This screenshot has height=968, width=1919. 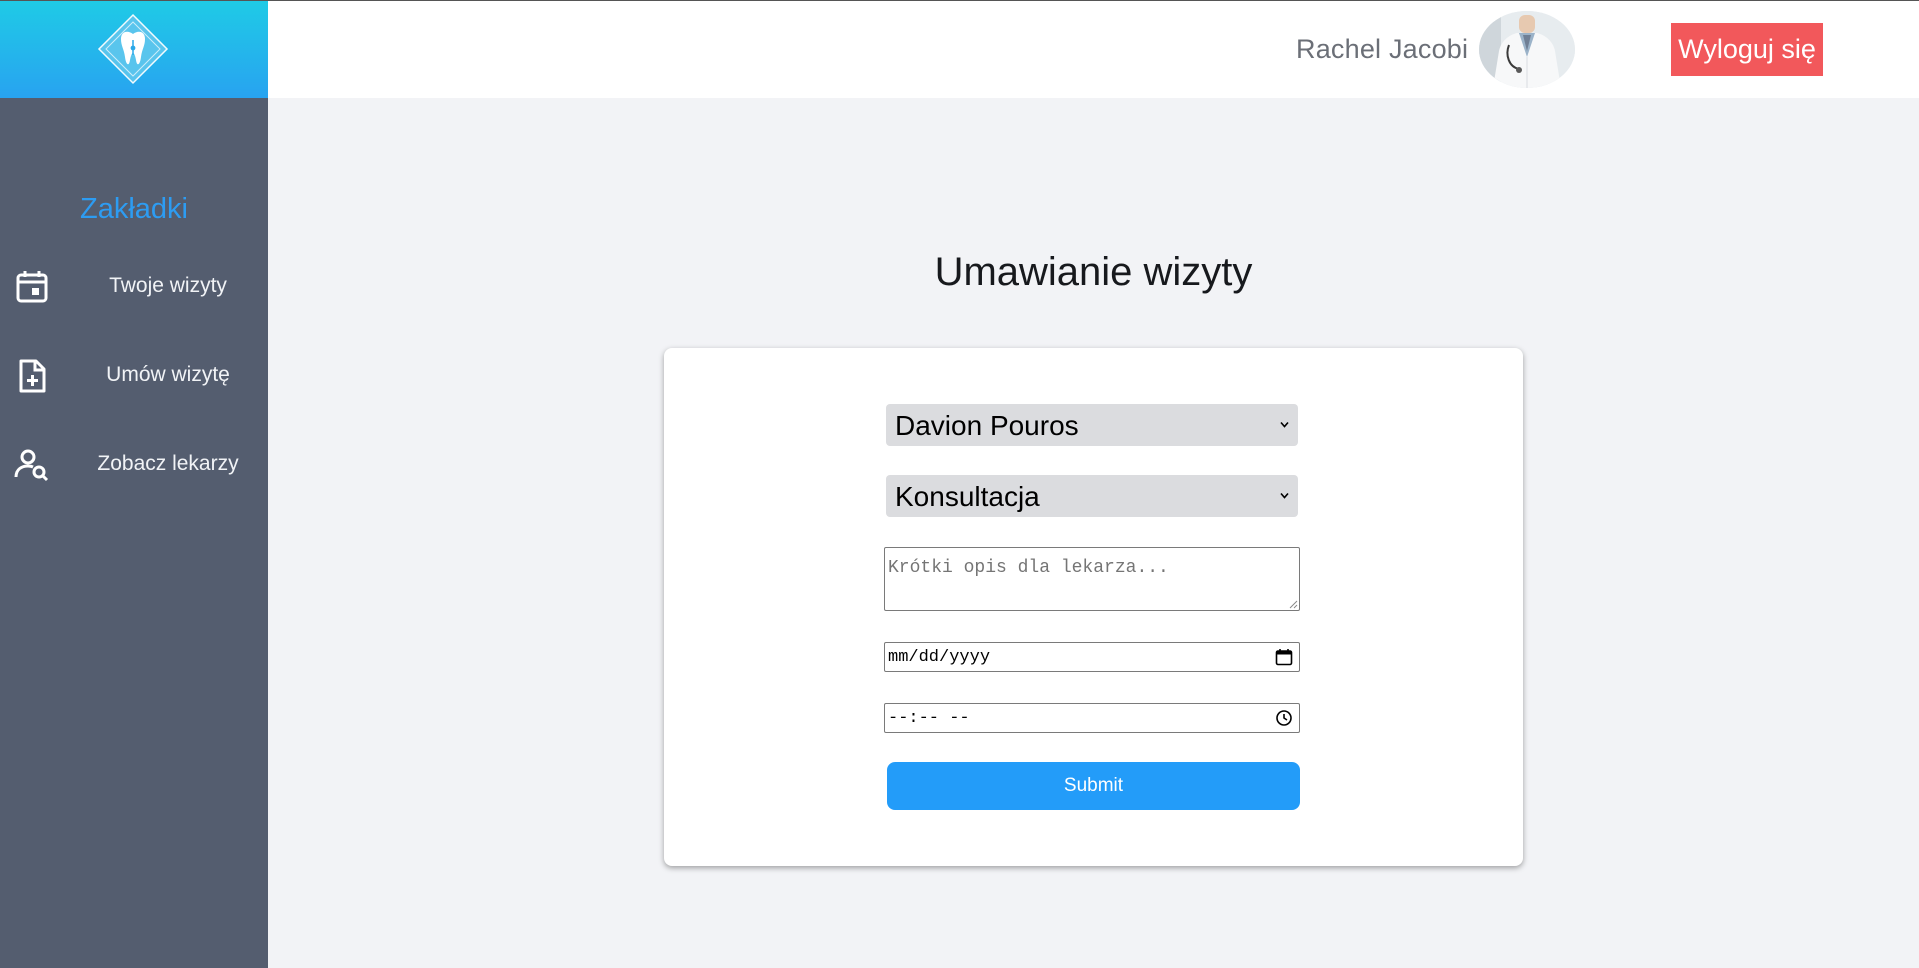 What do you see at coordinates (1382, 49) in the screenshot?
I see `user-name: Rachel Jacobi` at bounding box center [1382, 49].